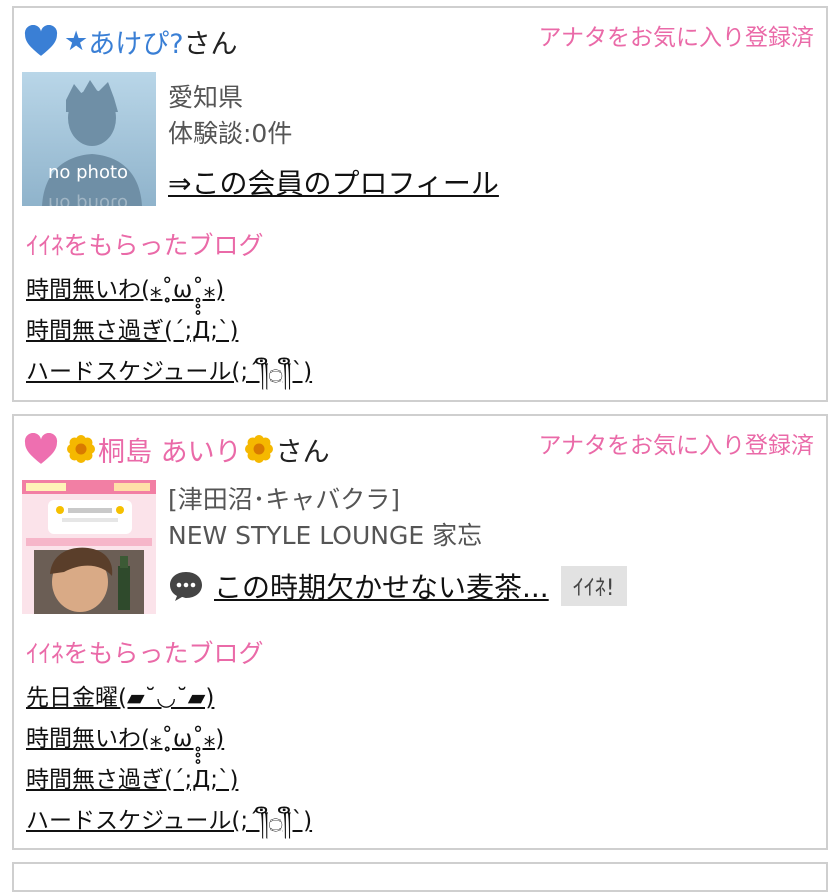  Describe the element at coordinates (88, 172) in the screenshot. I see `no-photo-label: no photo` at that location.